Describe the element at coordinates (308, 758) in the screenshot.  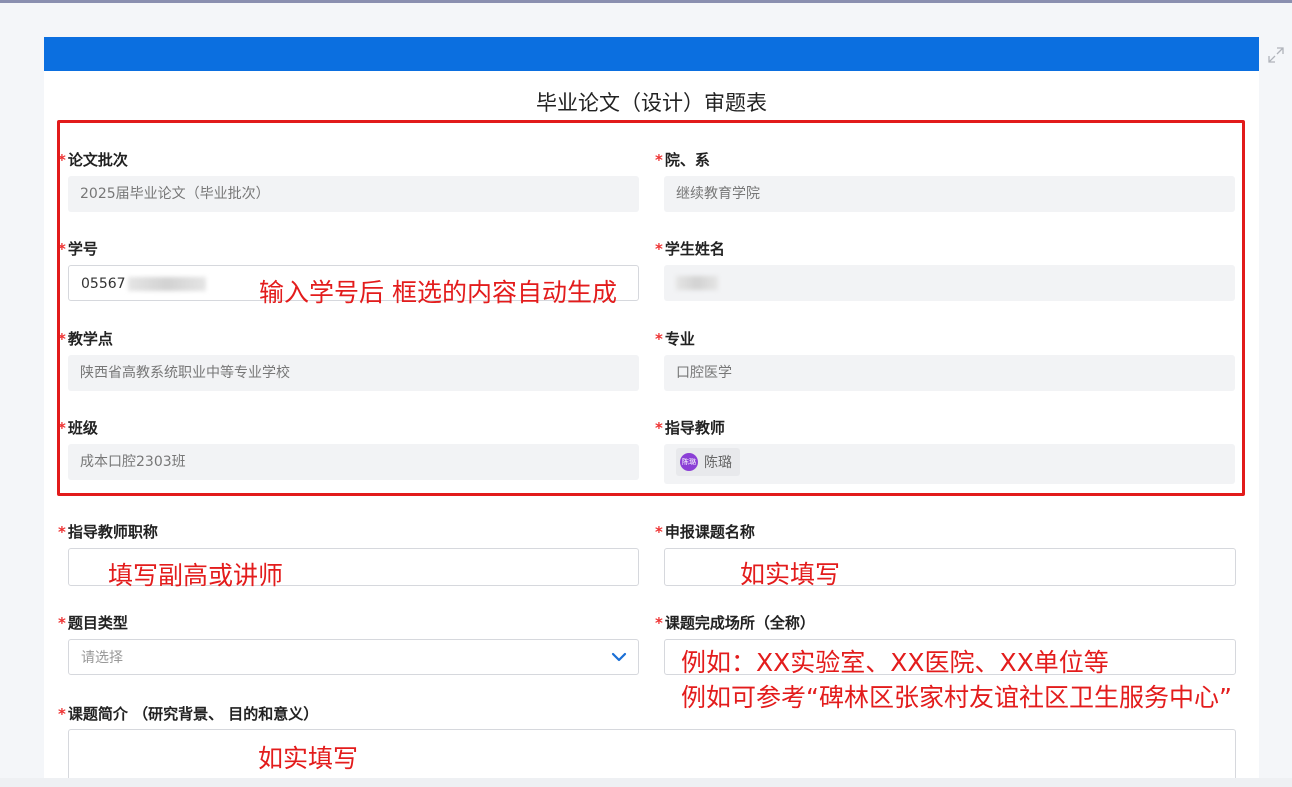
I see `summary-annotation: 如实填写` at that location.